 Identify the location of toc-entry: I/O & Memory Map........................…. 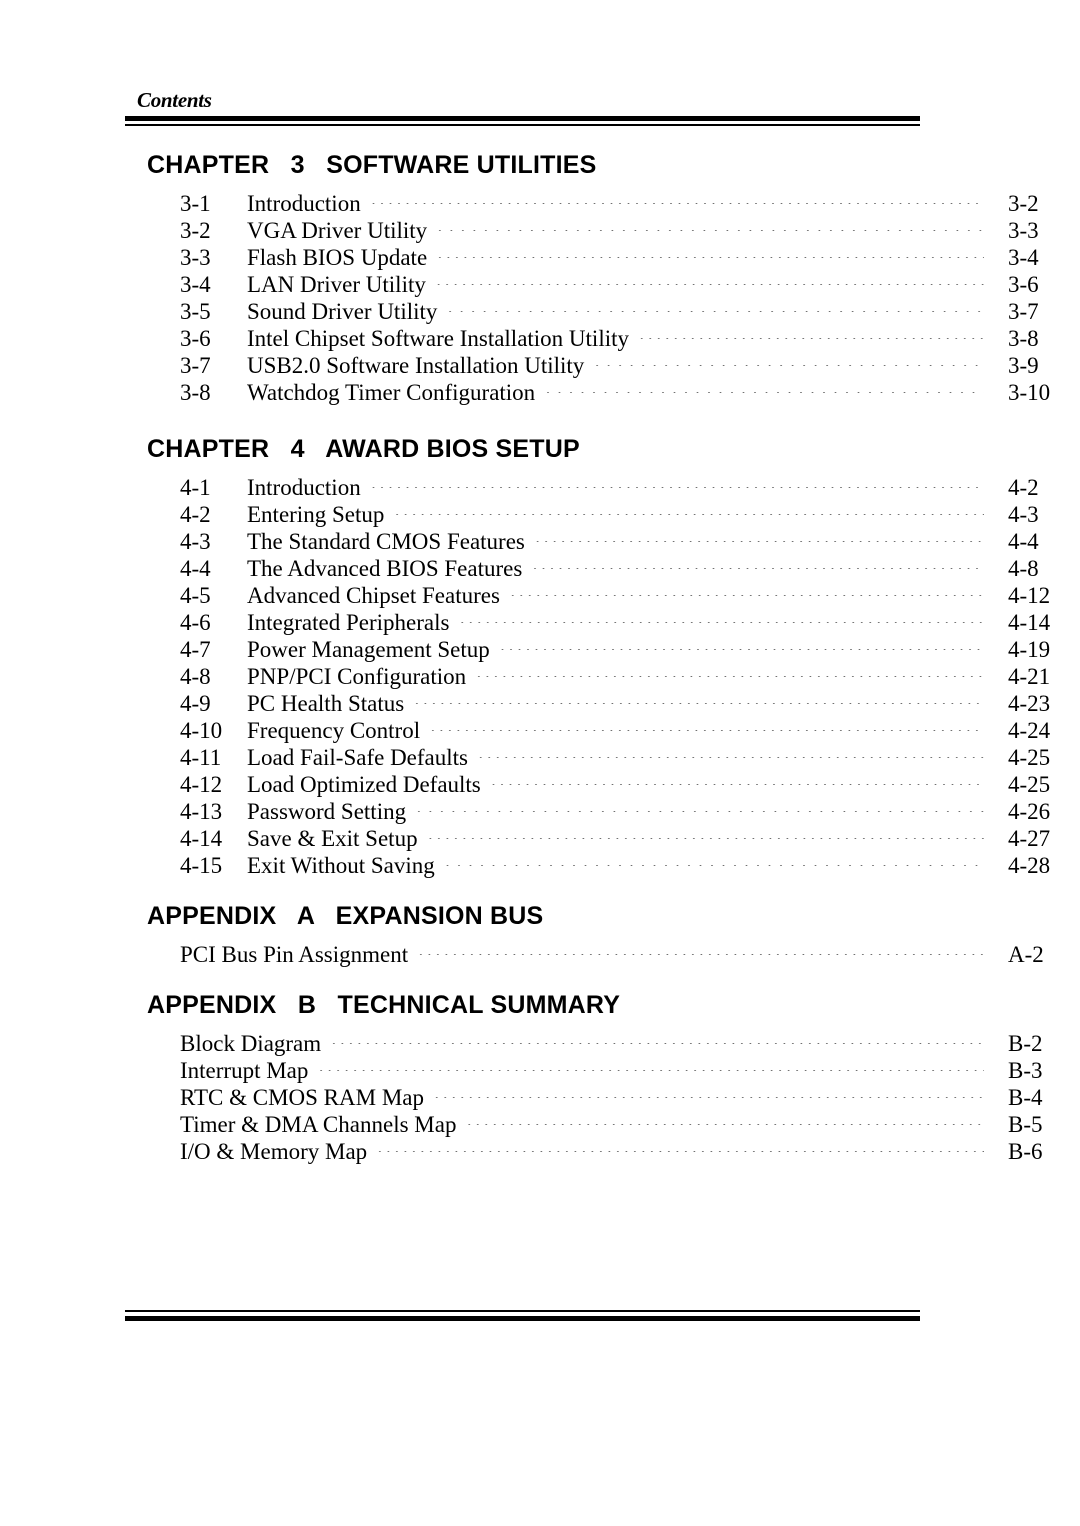
(540, 1148).